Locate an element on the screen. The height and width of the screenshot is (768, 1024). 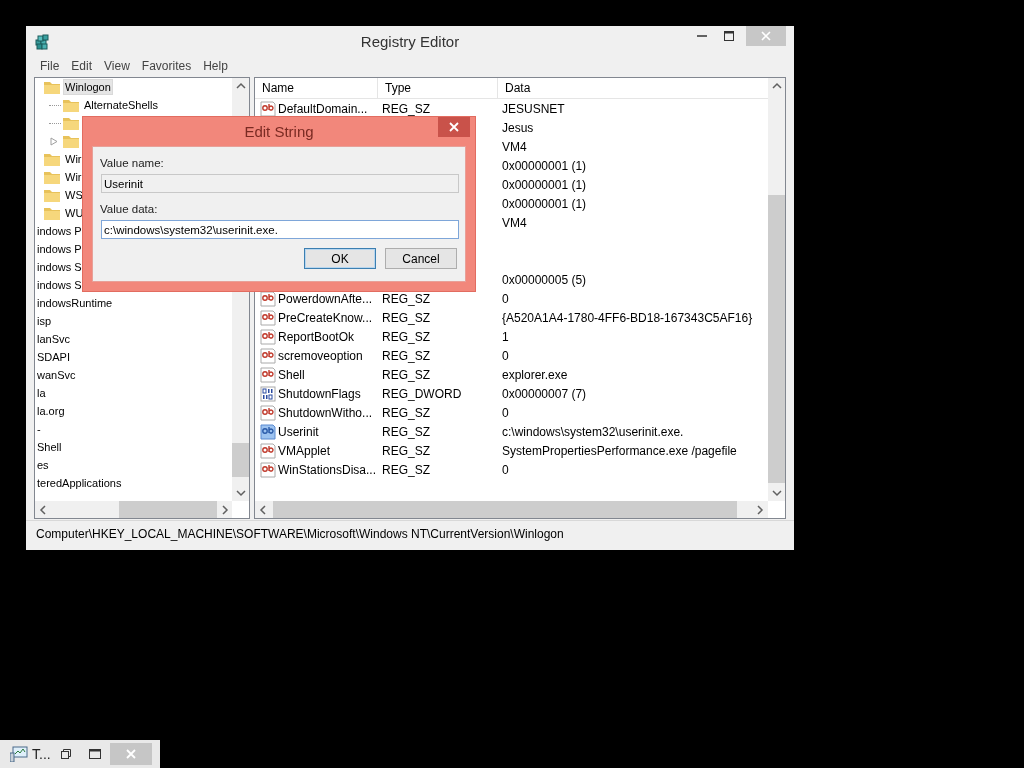
field-label: Value name: is located at coordinates (132, 163).